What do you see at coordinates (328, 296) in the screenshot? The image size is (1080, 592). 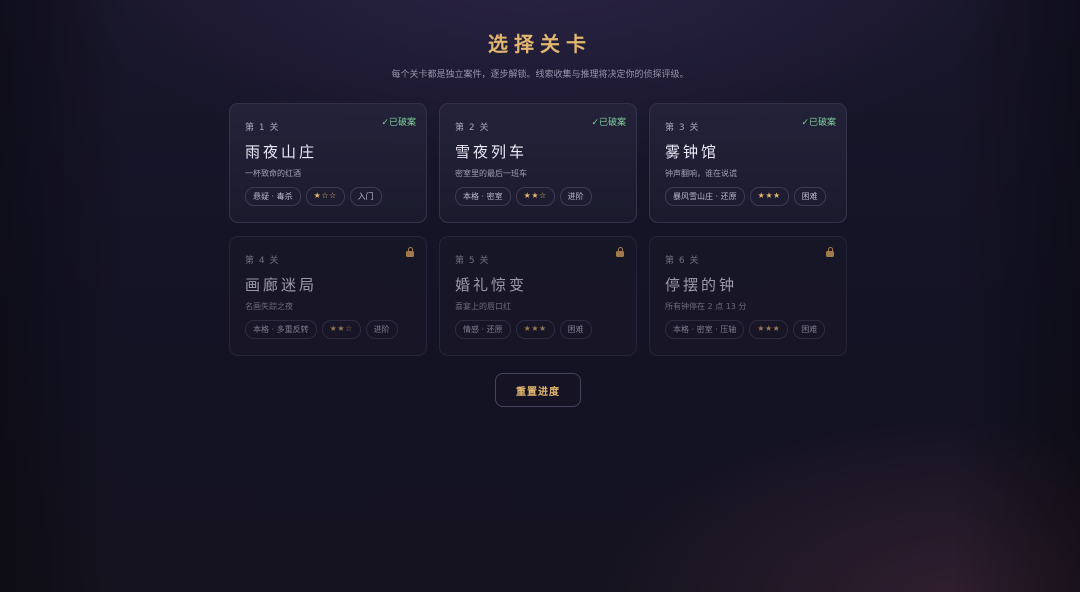 I see `level-card-4: 第 4 关 画廊迷局 名画失踪之夜 本格 · 多重反转 ★★☆ 进阶` at bounding box center [328, 296].